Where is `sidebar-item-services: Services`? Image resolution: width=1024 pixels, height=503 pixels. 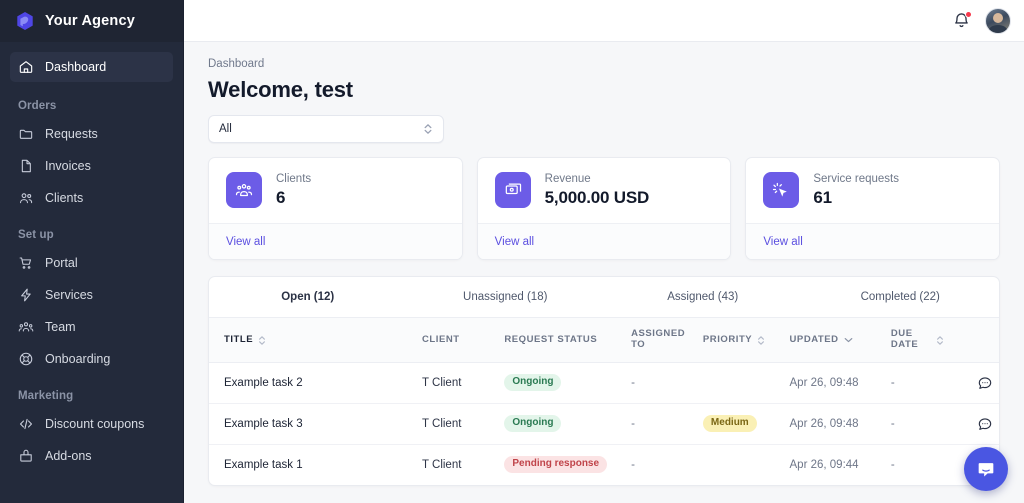
sidebar-item-services: Services is located at coordinates (91, 295).